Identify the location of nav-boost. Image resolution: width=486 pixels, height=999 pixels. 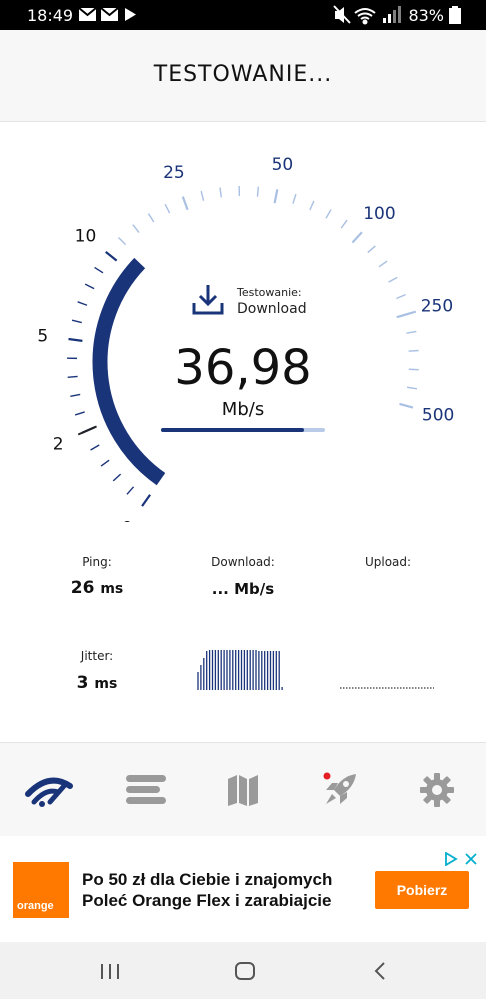
(339, 790).